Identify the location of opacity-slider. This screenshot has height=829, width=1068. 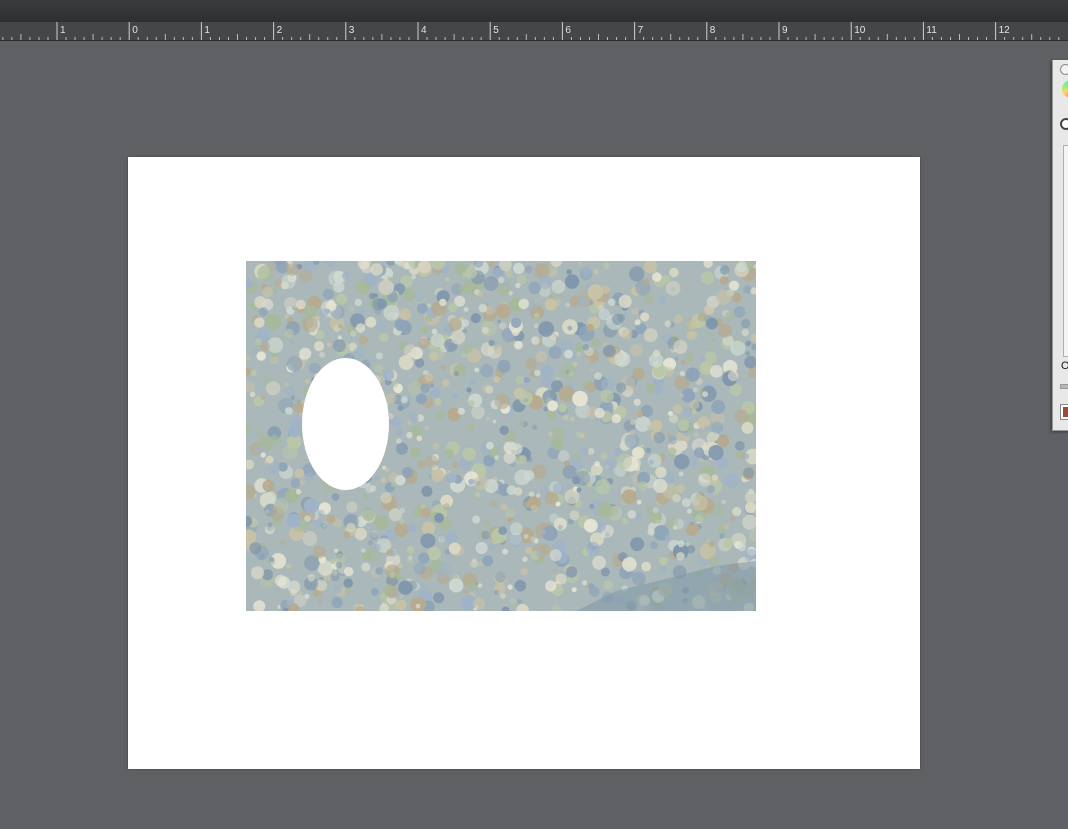
(1064, 386).